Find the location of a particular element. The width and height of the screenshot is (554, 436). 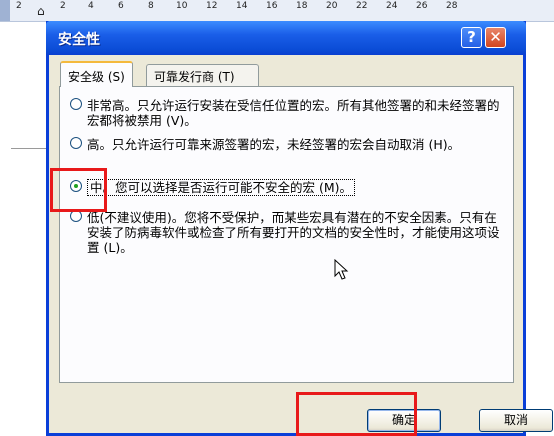

tab-security-level: 安全级 (S) is located at coordinates (96, 74).